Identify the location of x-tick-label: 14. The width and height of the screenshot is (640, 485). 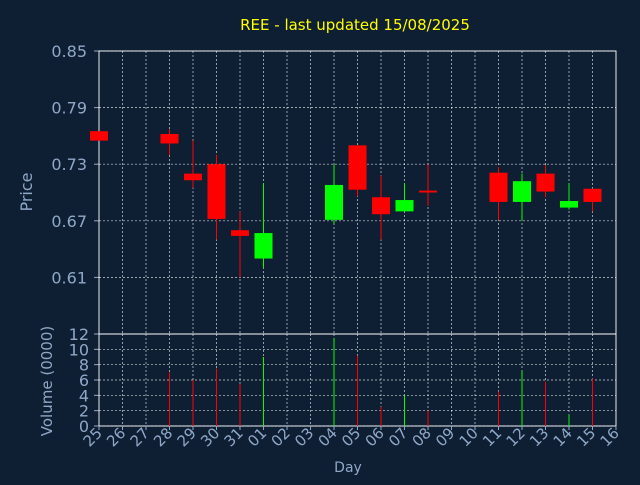
(563, 437).